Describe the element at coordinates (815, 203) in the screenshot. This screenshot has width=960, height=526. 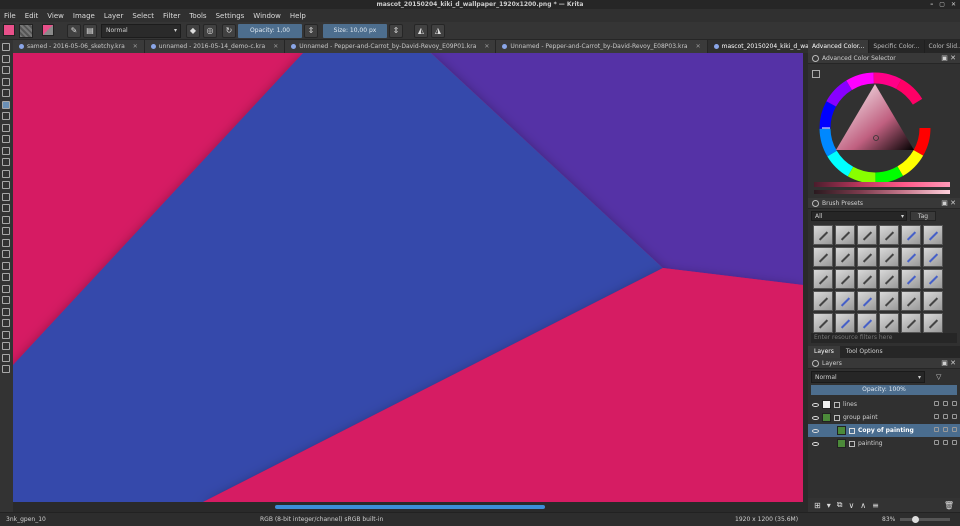
I see `docker-lock-icon` at that location.